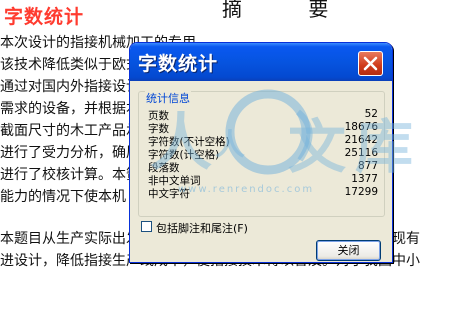 This screenshot has width=458, height=331. Describe the element at coordinates (178, 64) in the screenshot. I see `dialog-title: 字数统计` at that location.